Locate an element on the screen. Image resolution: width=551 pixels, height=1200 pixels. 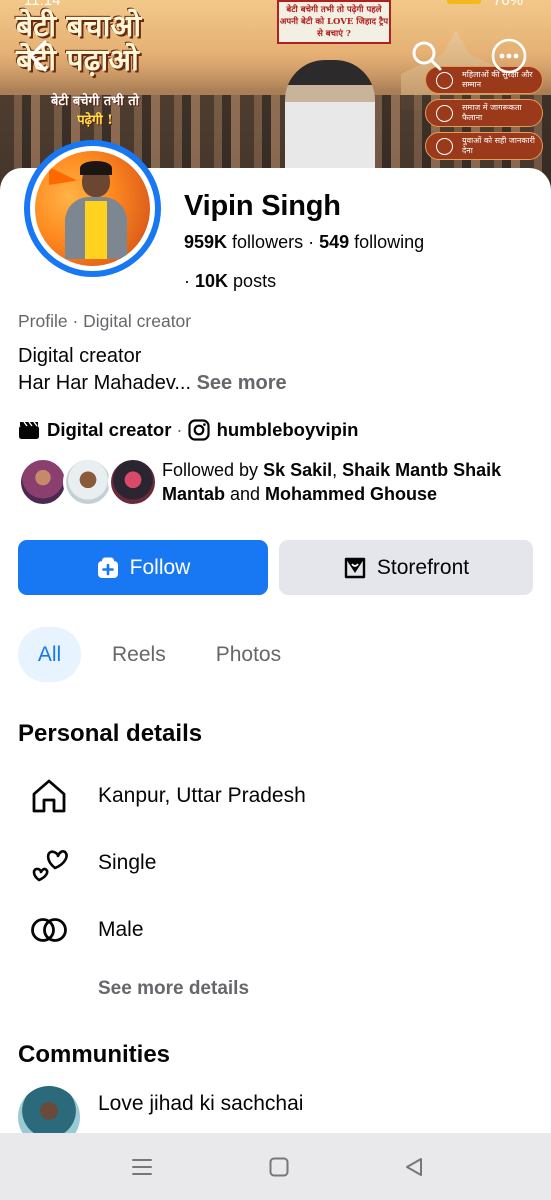
communities-title: Communities is located at coordinates (94, 1054).